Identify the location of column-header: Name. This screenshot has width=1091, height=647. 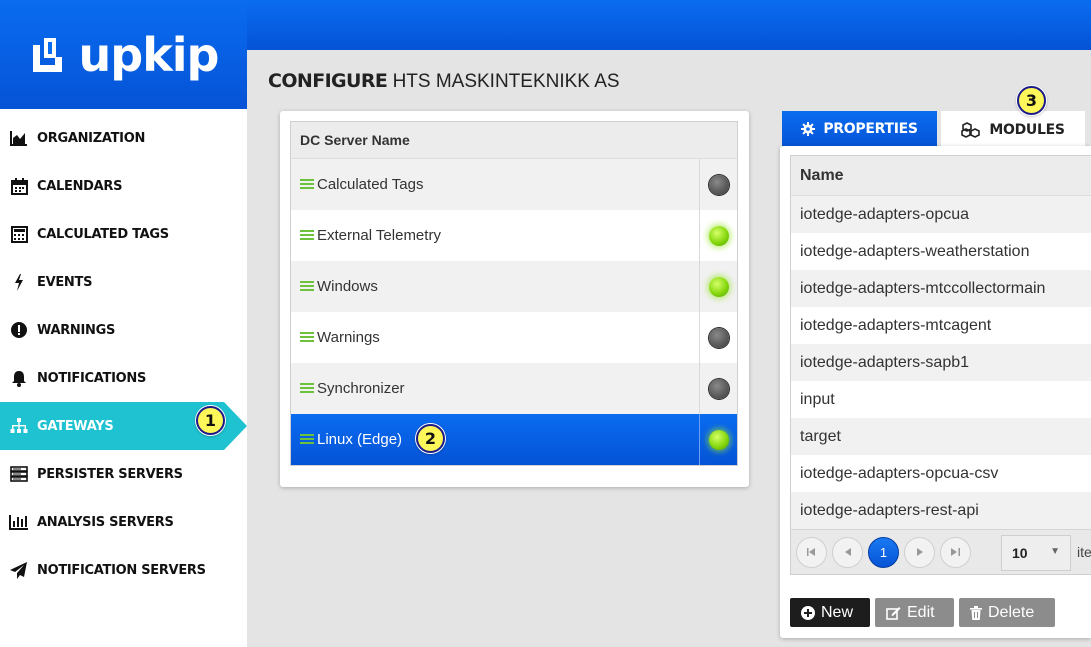
(941, 176).